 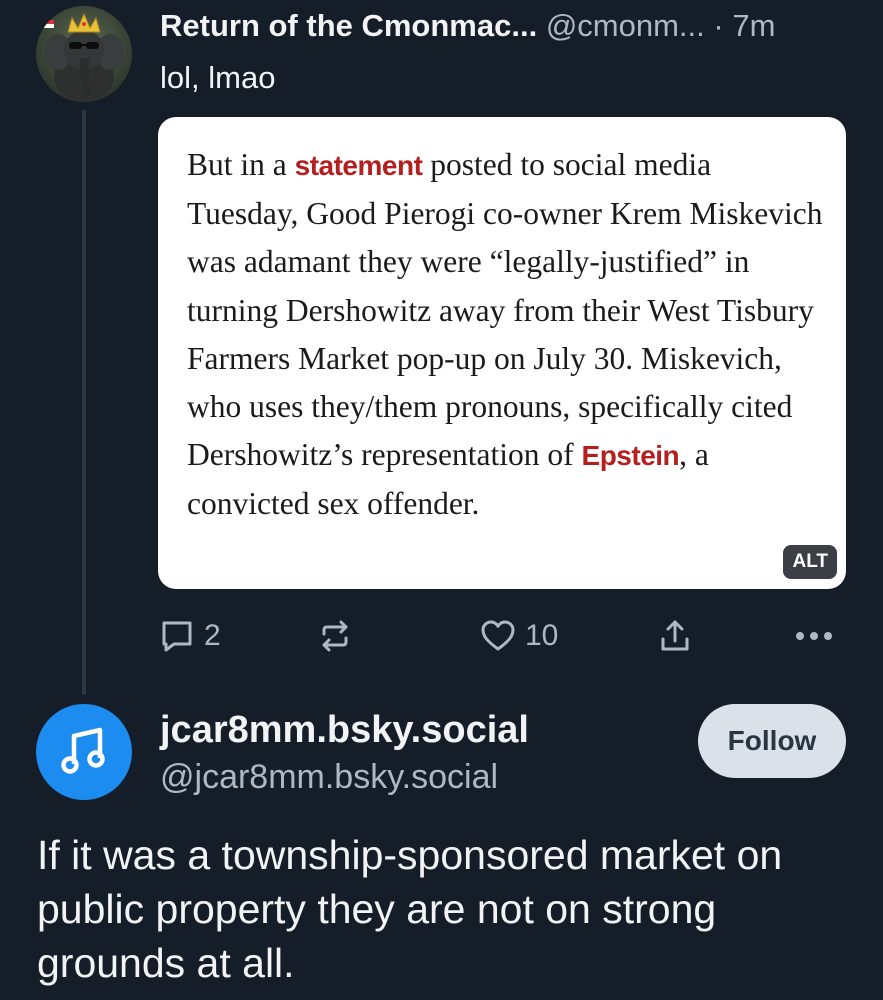 What do you see at coordinates (518, 636) in the screenshot?
I see `like-button: 10` at bounding box center [518, 636].